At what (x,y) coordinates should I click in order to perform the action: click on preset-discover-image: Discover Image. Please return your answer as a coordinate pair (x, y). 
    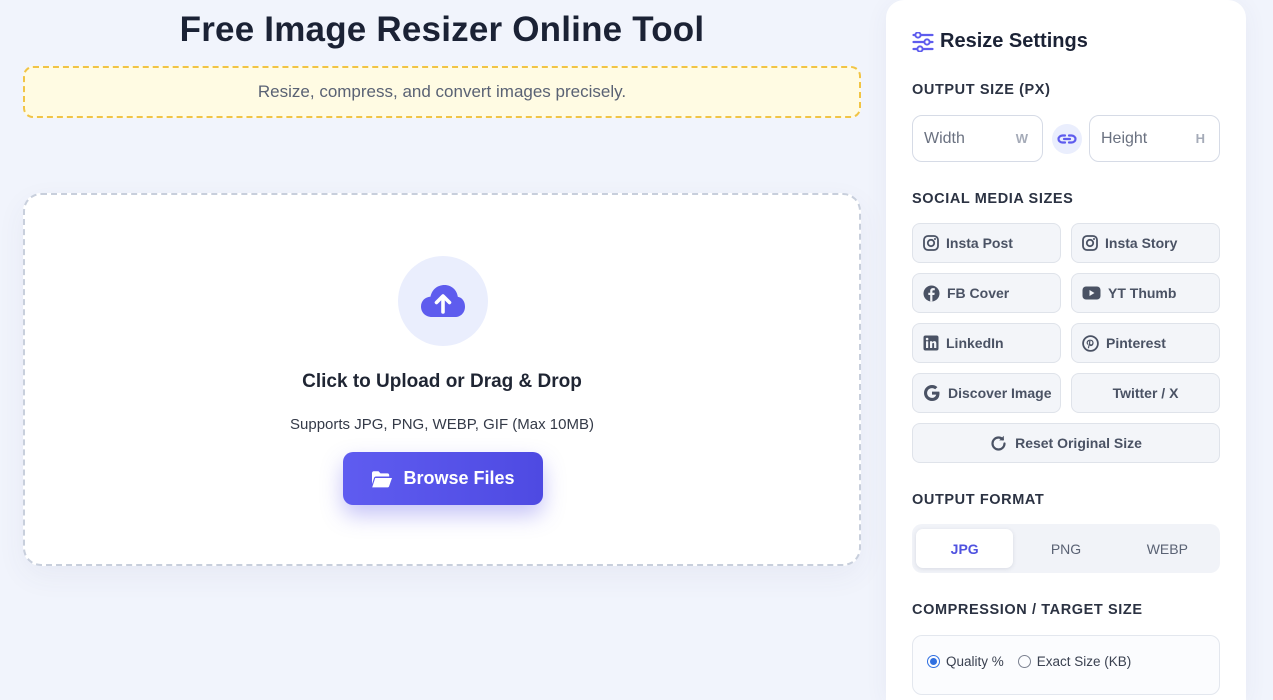
    Looking at the image, I should click on (986, 393).